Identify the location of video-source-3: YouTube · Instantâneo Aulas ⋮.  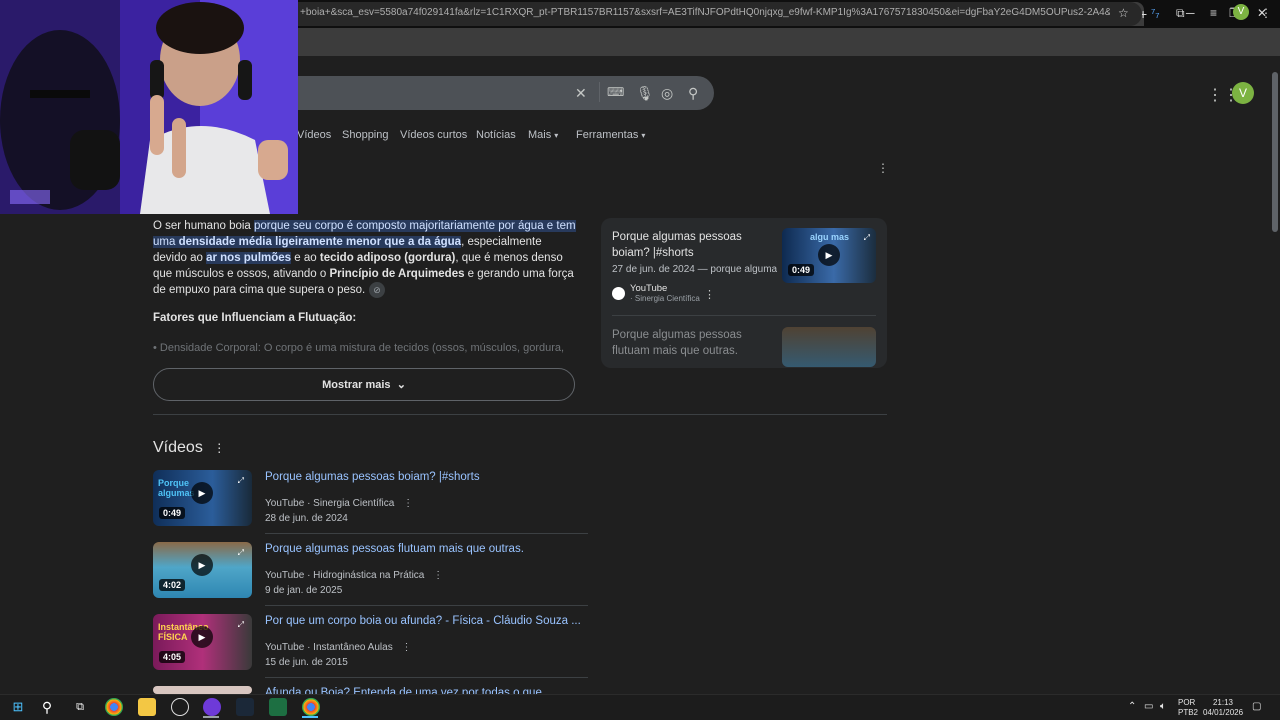
(338, 647).